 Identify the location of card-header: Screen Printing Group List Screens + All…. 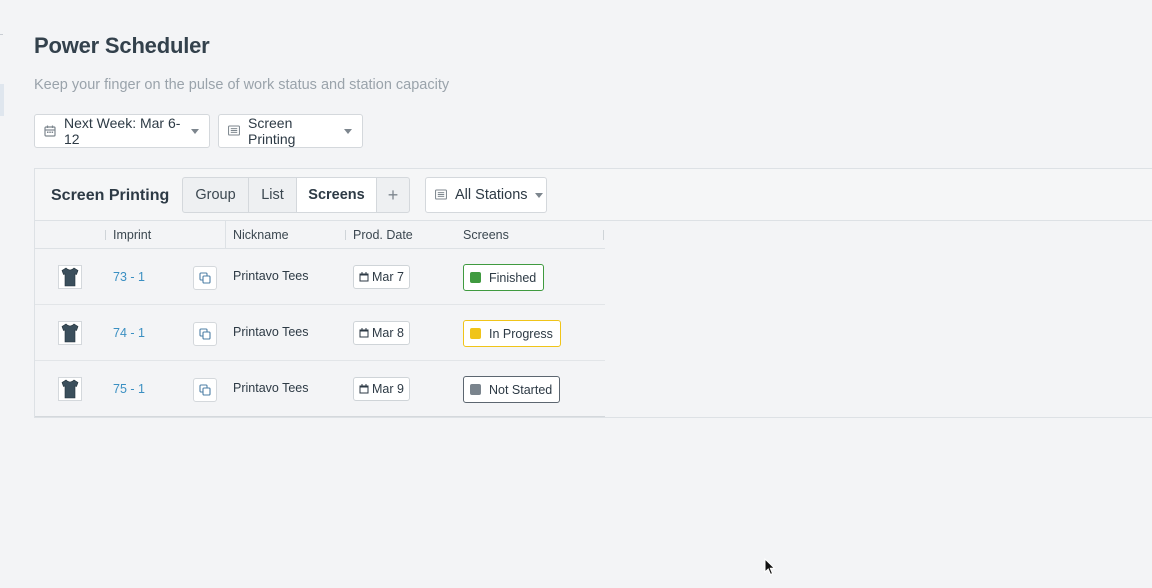
(593, 195).